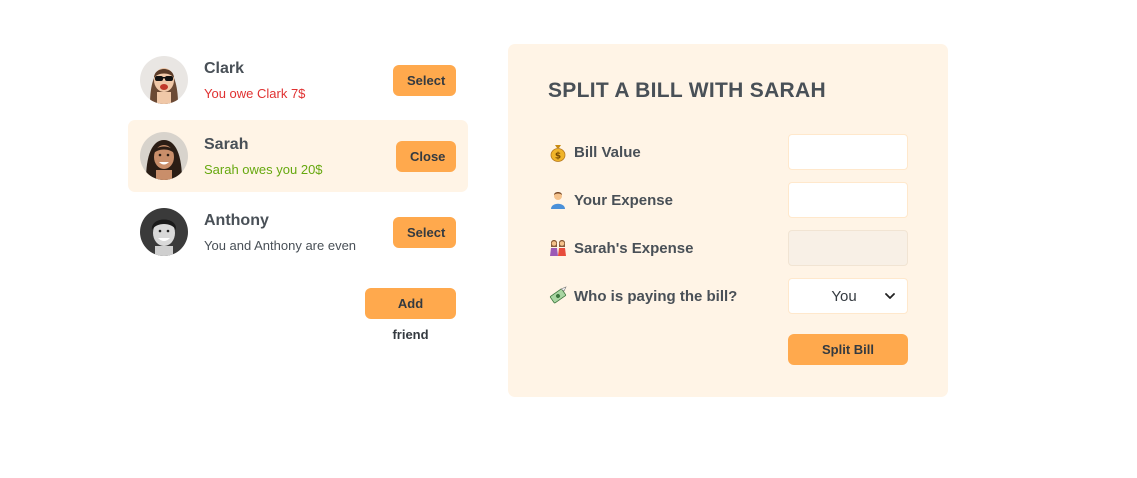 The image size is (1137, 478). What do you see at coordinates (728, 248) in the screenshot?
I see `friend-expense-row: Sarah's Expense` at bounding box center [728, 248].